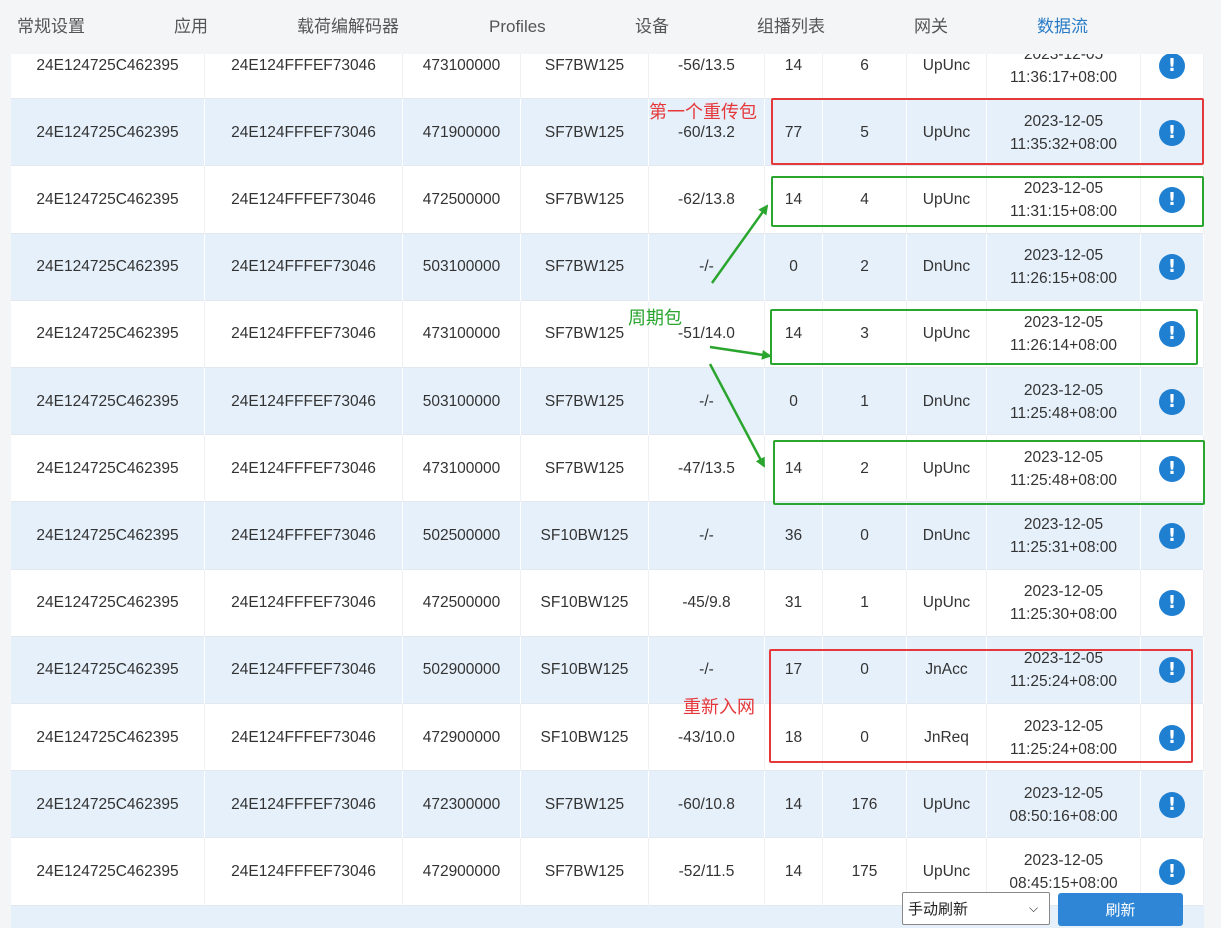  I want to click on refresh-mode-value: 手动刷新, so click(938, 909).